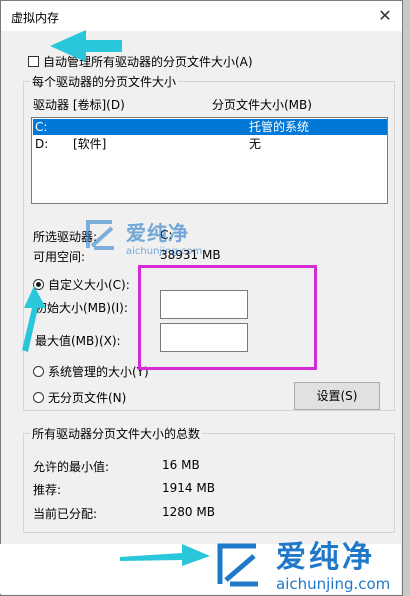 Image resolution: width=410 pixels, height=596 pixels. I want to click on recommended-label: 推荐:, so click(47, 490).